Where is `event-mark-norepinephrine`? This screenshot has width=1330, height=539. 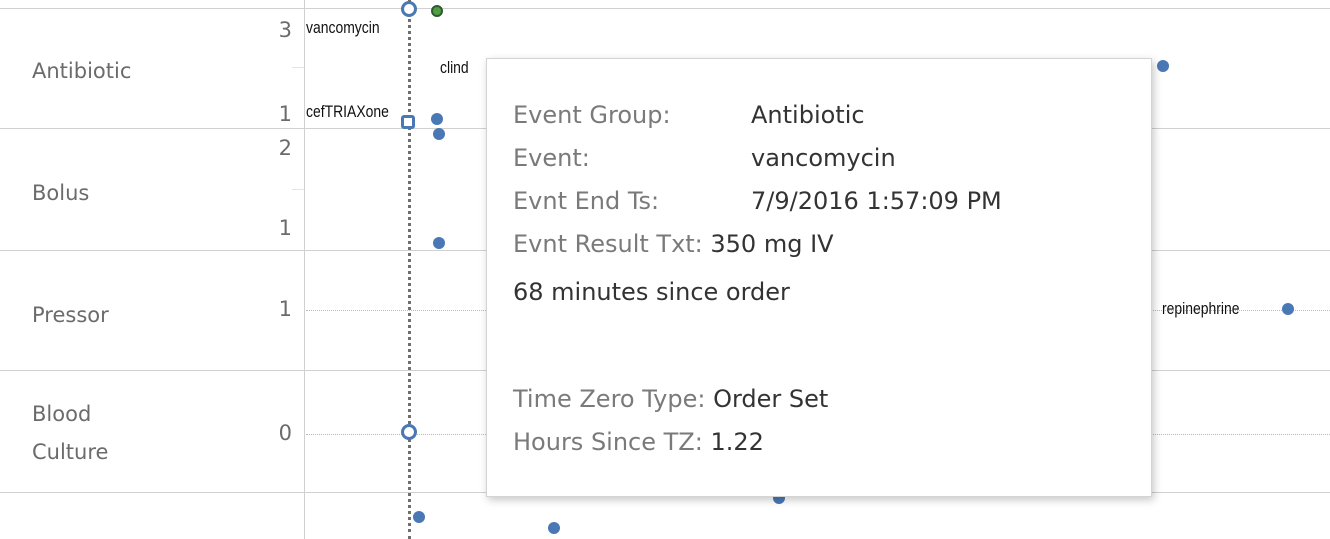 event-mark-norepinephrine is located at coordinates (1288, 309).